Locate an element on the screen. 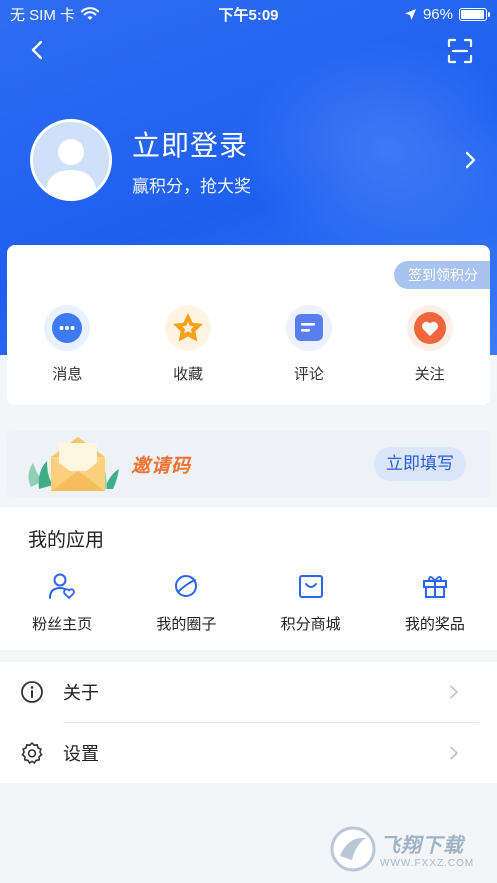  quick-actions-row: 消息 收藏 评论 关注 is located at coordinates (248, 344).